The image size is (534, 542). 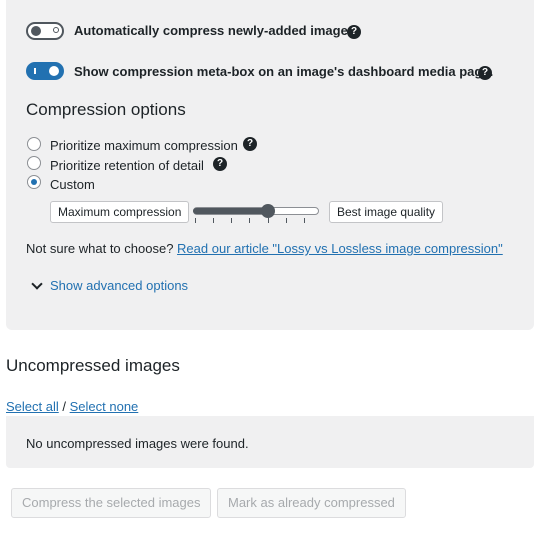 What do you see at coordinates (100, 248) in the screenshot?
I see `choose-help-text: Not sure what to choose?` at bounding box center [100, 248].